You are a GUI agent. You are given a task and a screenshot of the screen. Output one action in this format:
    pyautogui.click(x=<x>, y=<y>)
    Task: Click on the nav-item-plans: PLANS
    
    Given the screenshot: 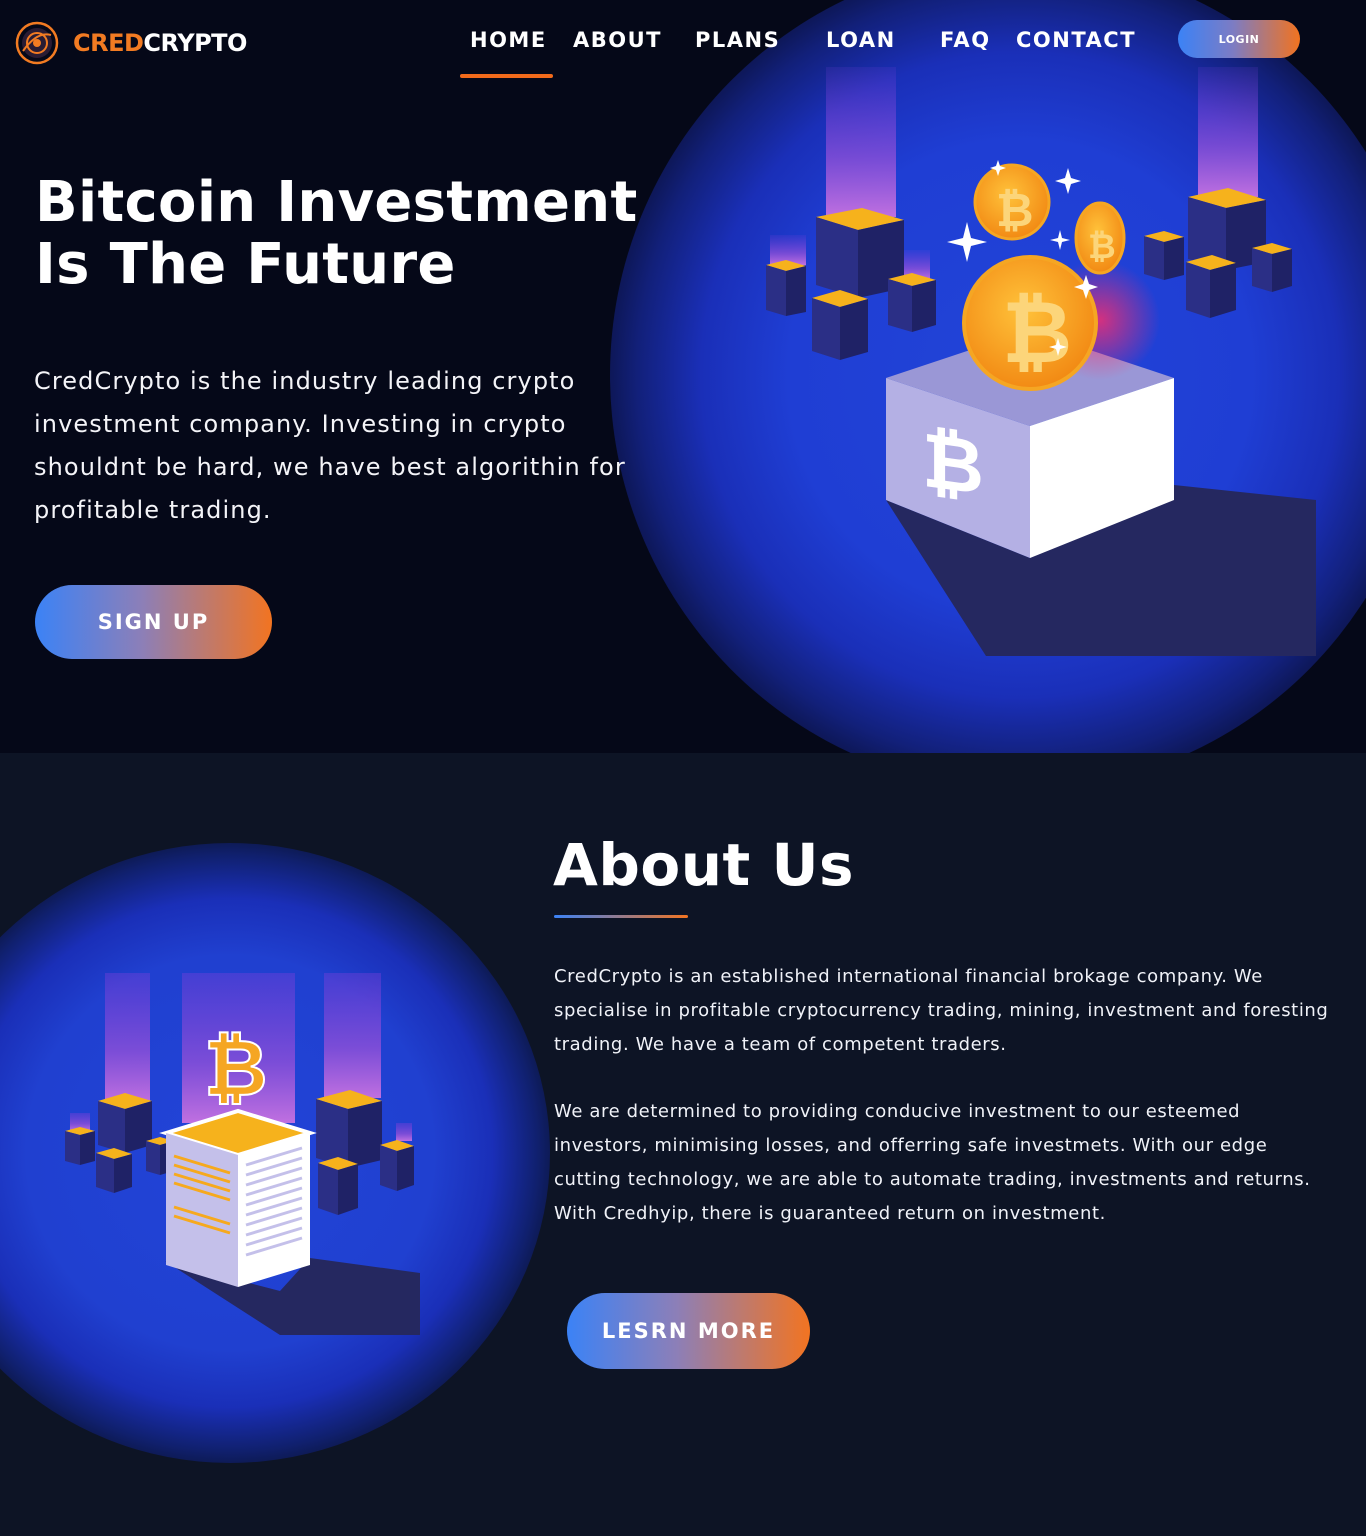 What is the action you would take?
    pyautogui.click(x=737, y=43)
    